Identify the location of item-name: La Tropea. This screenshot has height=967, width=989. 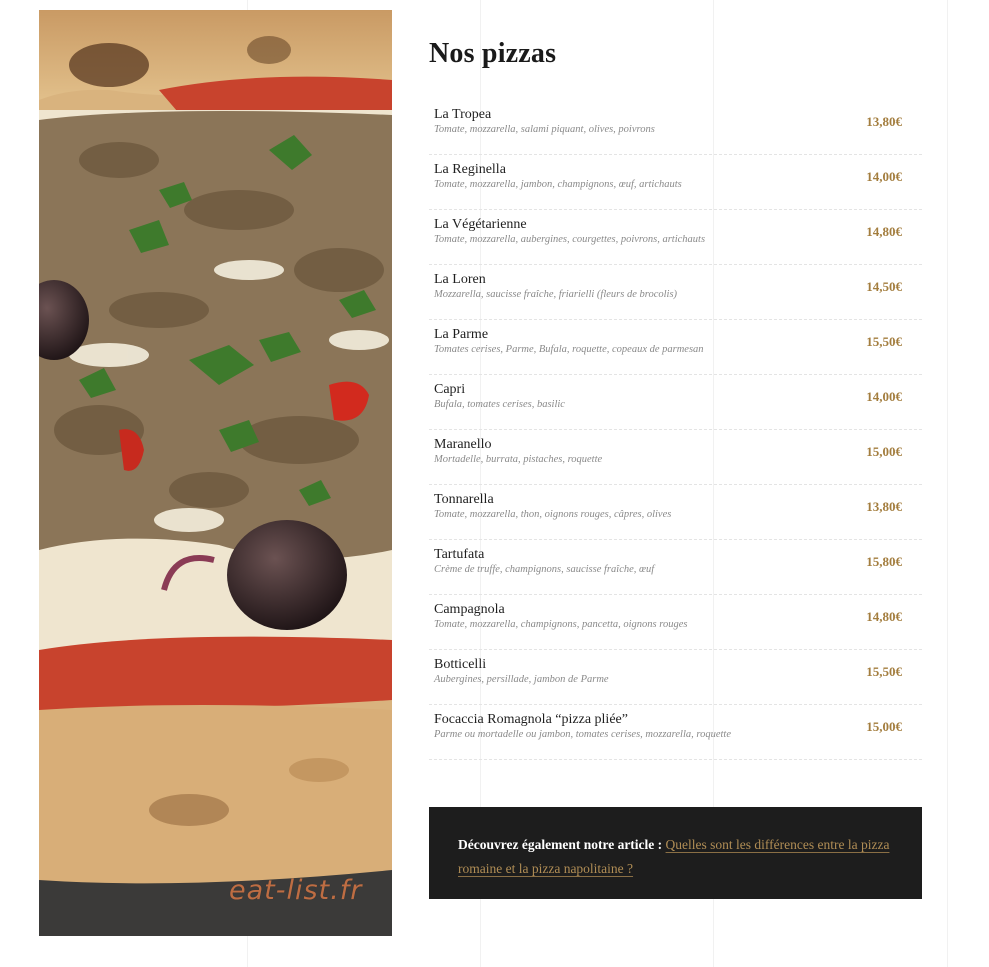
(463, 114).